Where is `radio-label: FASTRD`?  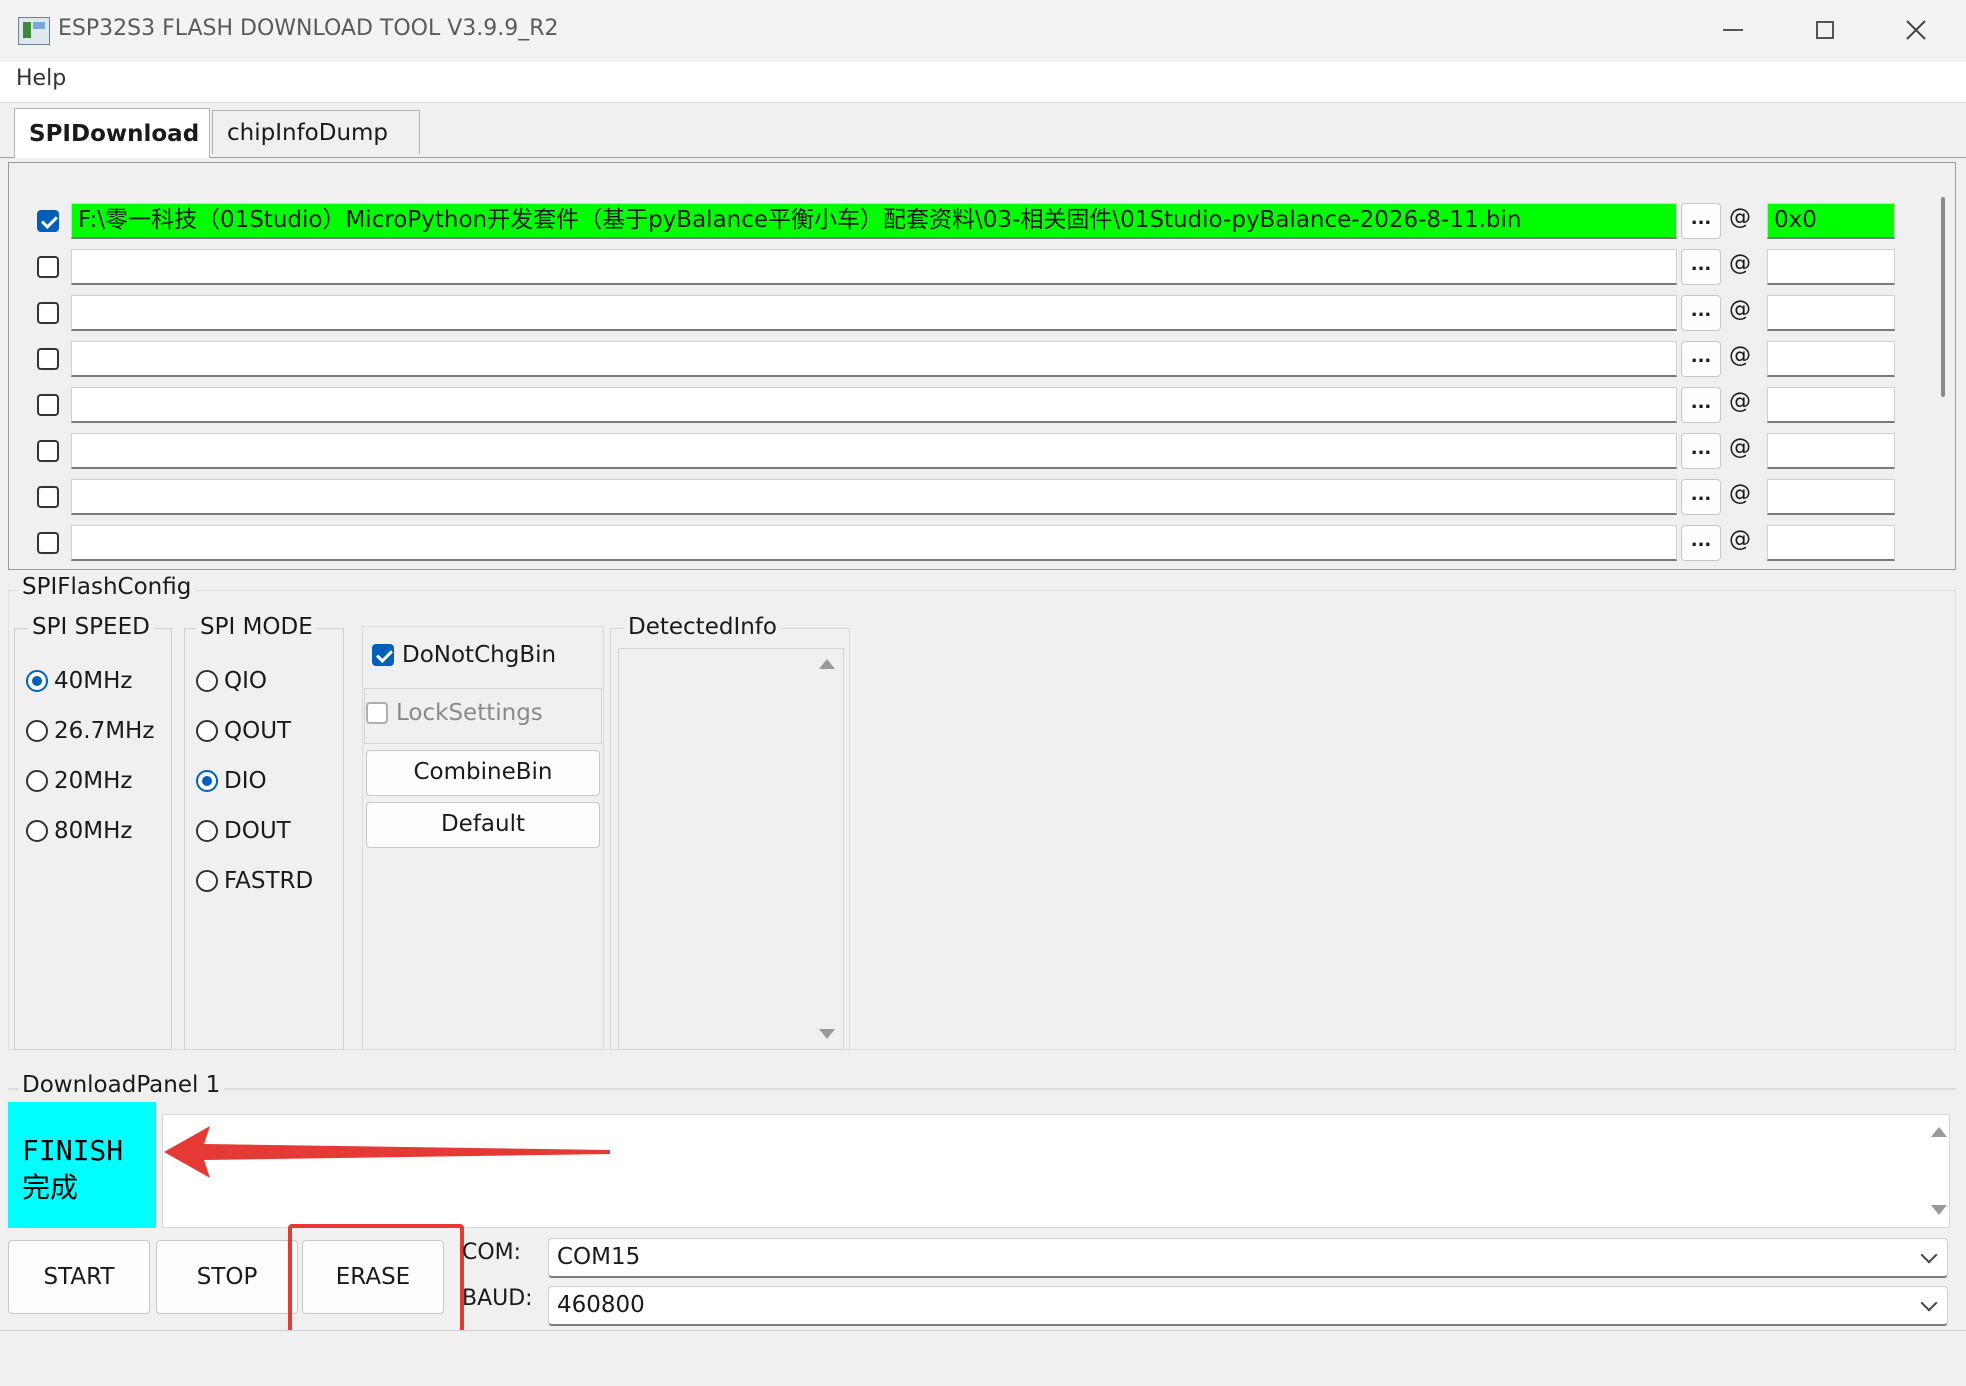 radio-label: FASTRD is located at coordinates (269, 881).